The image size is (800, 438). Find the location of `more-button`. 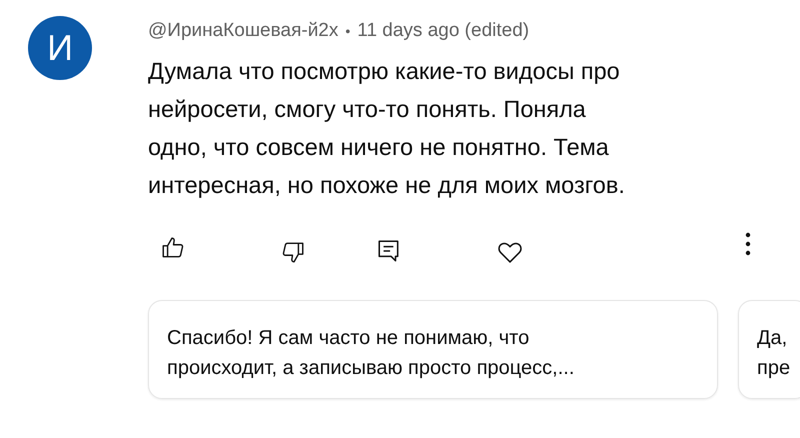

more-button is located at coordinates (748, 245).